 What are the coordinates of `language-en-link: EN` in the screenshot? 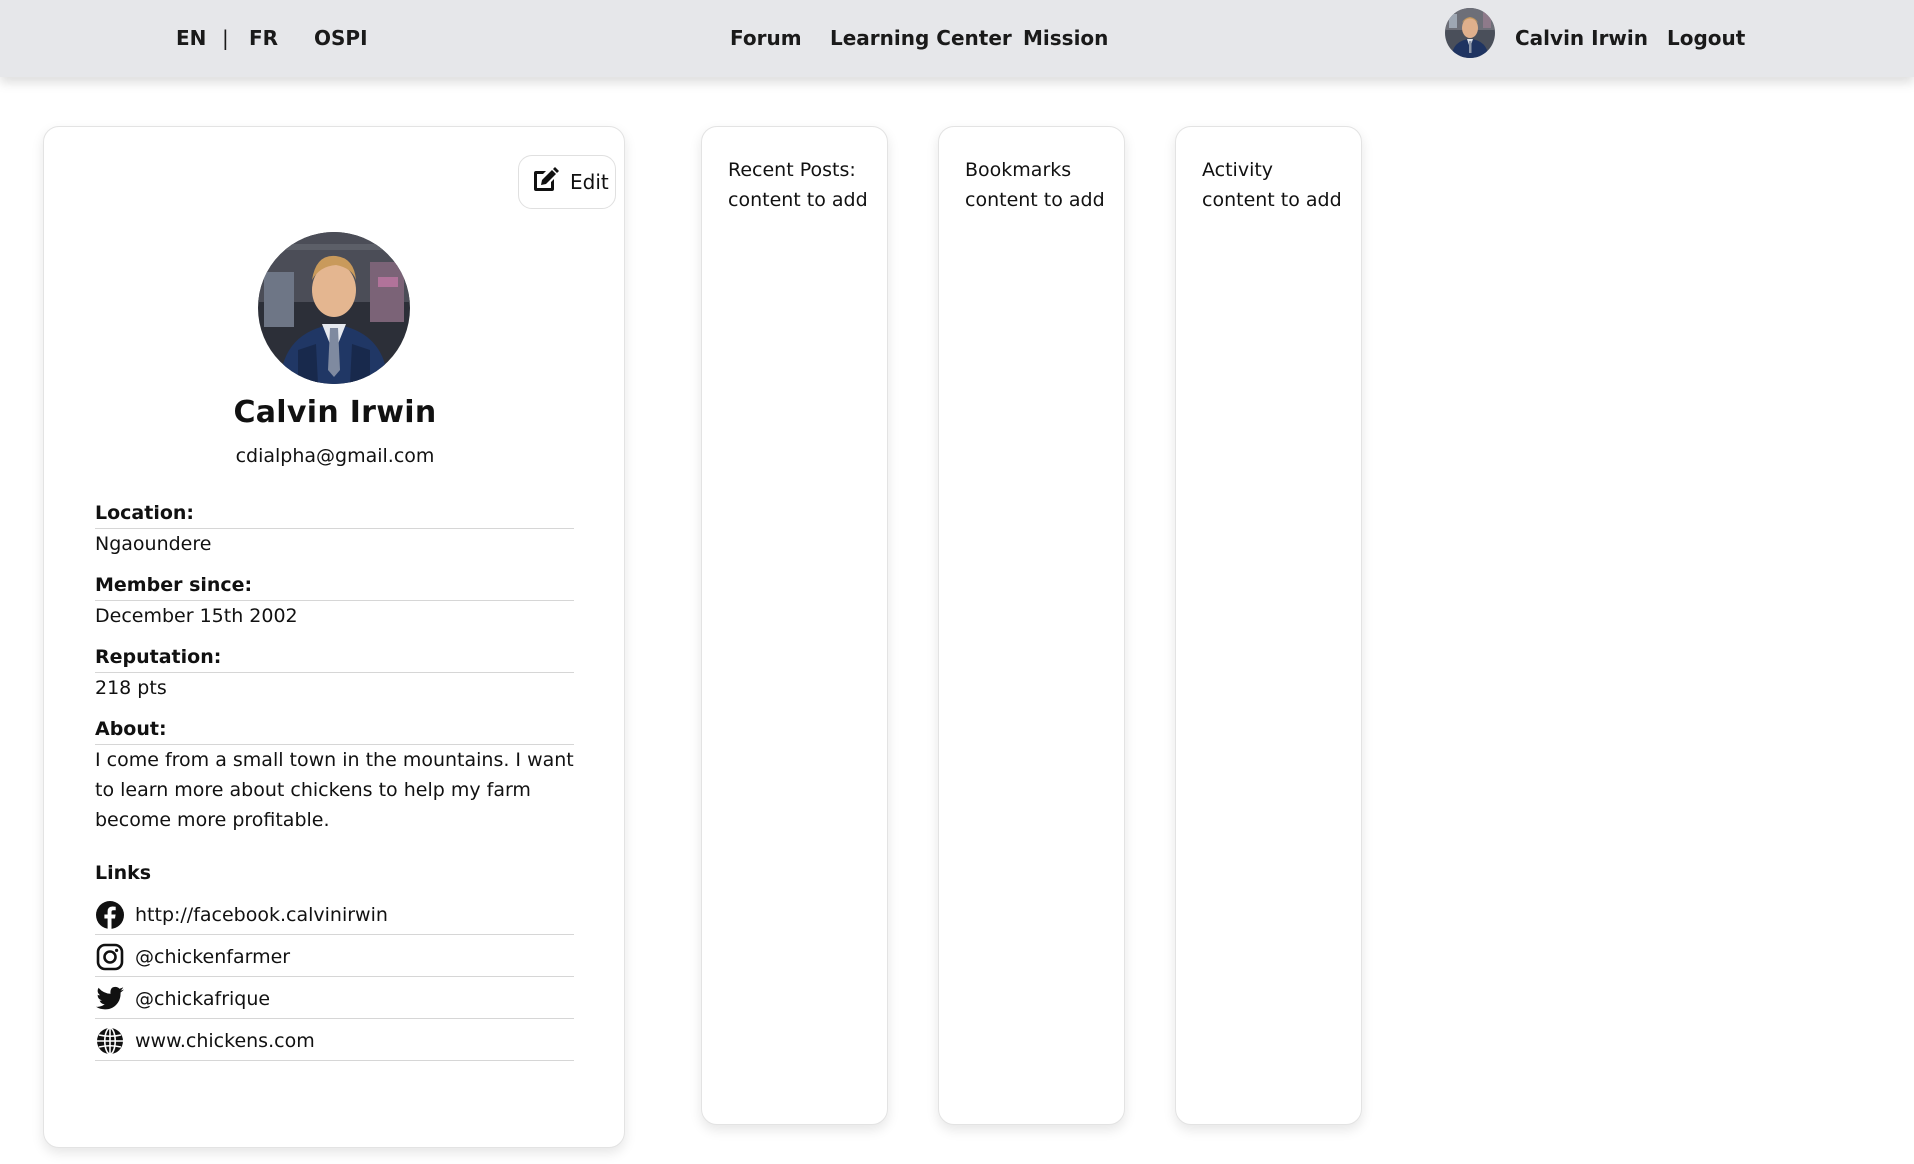 It's located at (191, 38).